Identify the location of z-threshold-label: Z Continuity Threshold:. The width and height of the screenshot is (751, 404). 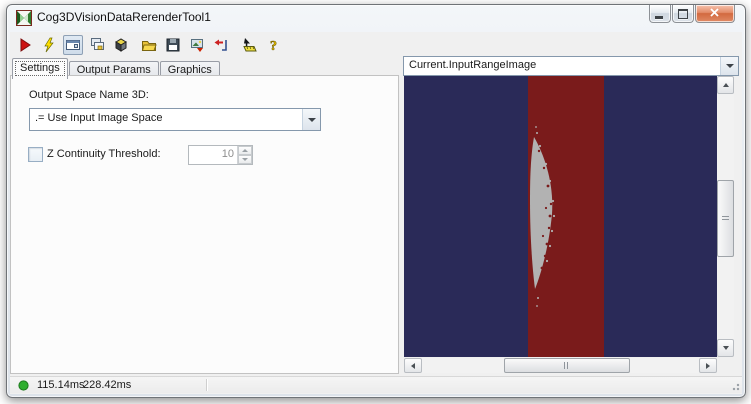
(104, 154).